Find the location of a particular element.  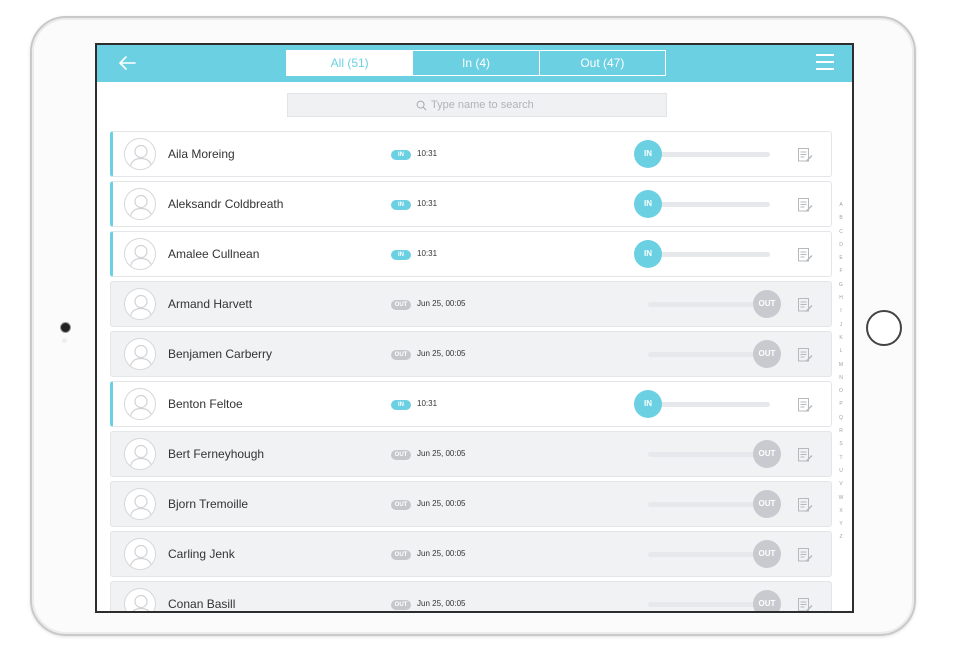

alphabet-letter: I is located at coordinates (841, 311).